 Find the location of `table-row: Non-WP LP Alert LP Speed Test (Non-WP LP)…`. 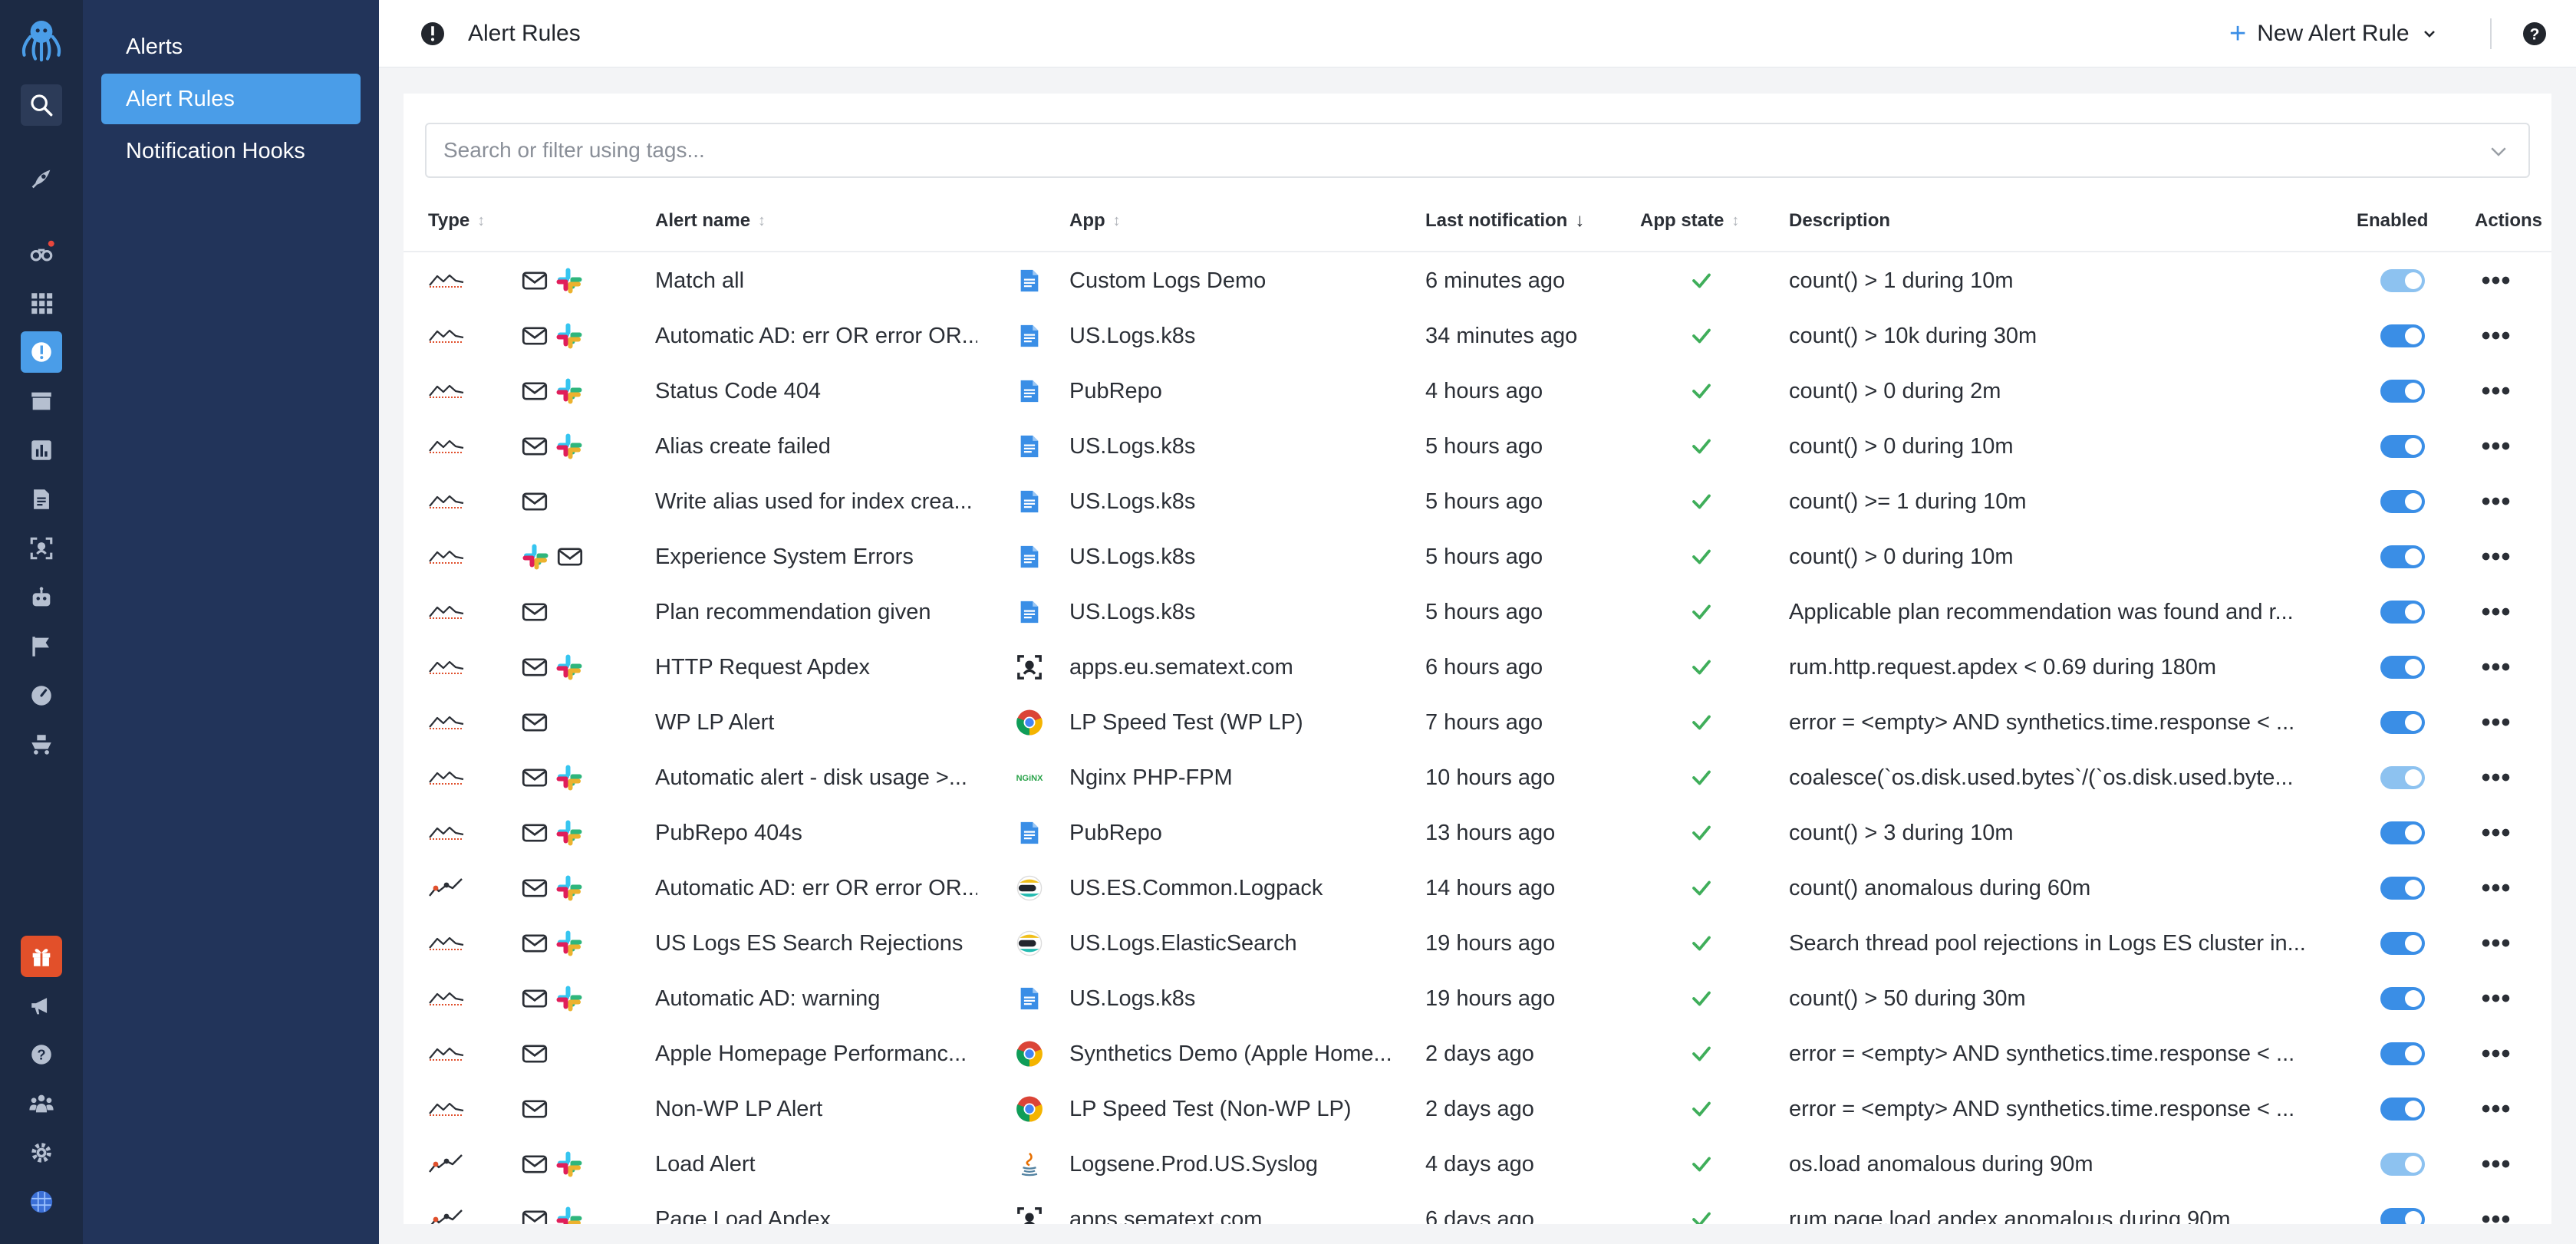

table-row: Non-WP LP Alert LP Speed Test (Non-WP LP)… is located at coordinates (1477, 1109).